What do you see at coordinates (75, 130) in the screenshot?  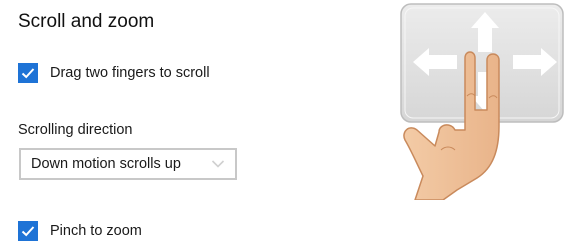 I see `scrolling-direction-label: Scrolling direction` at bounding box center [75, 130].